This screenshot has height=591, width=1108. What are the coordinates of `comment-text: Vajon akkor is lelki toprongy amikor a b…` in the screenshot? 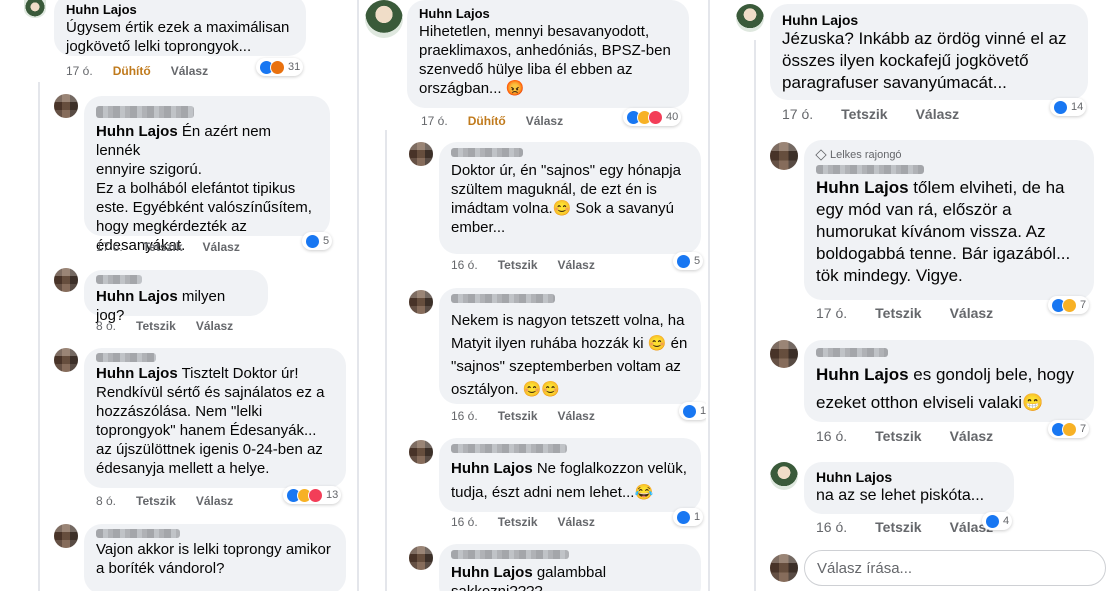 It's located at (213, 559).